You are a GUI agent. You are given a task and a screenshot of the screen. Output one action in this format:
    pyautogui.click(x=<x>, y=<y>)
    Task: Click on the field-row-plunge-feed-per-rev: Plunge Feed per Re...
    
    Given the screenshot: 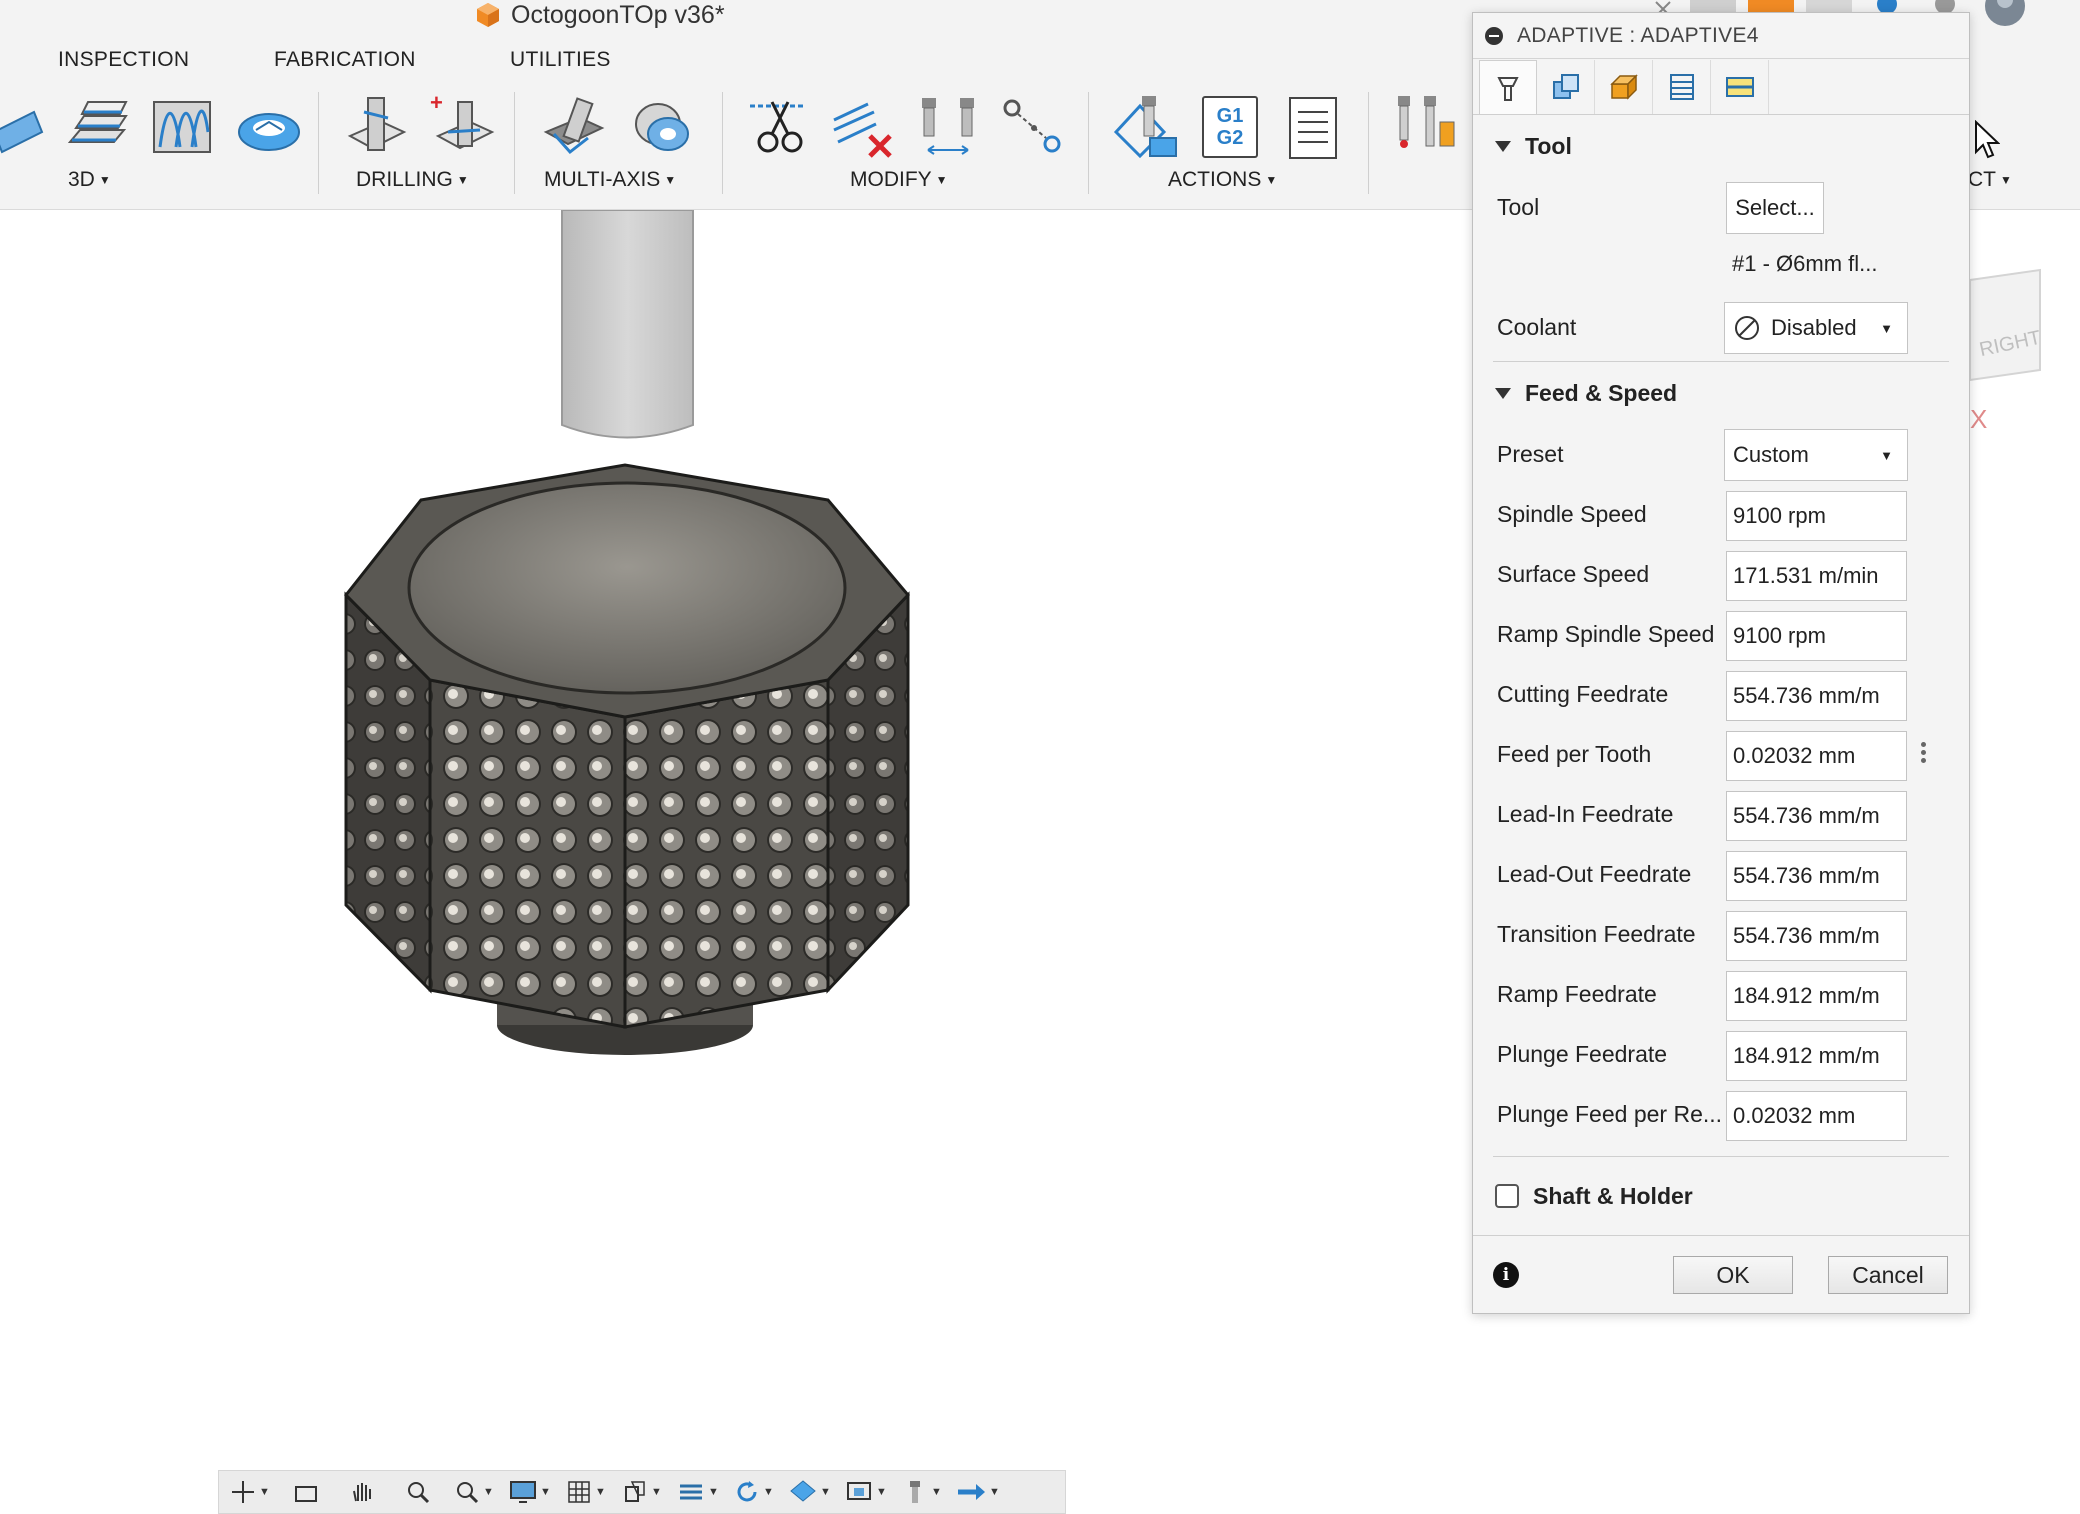 What is the action you would take?
    pyautogui.click(x=1721, y=1114)
    